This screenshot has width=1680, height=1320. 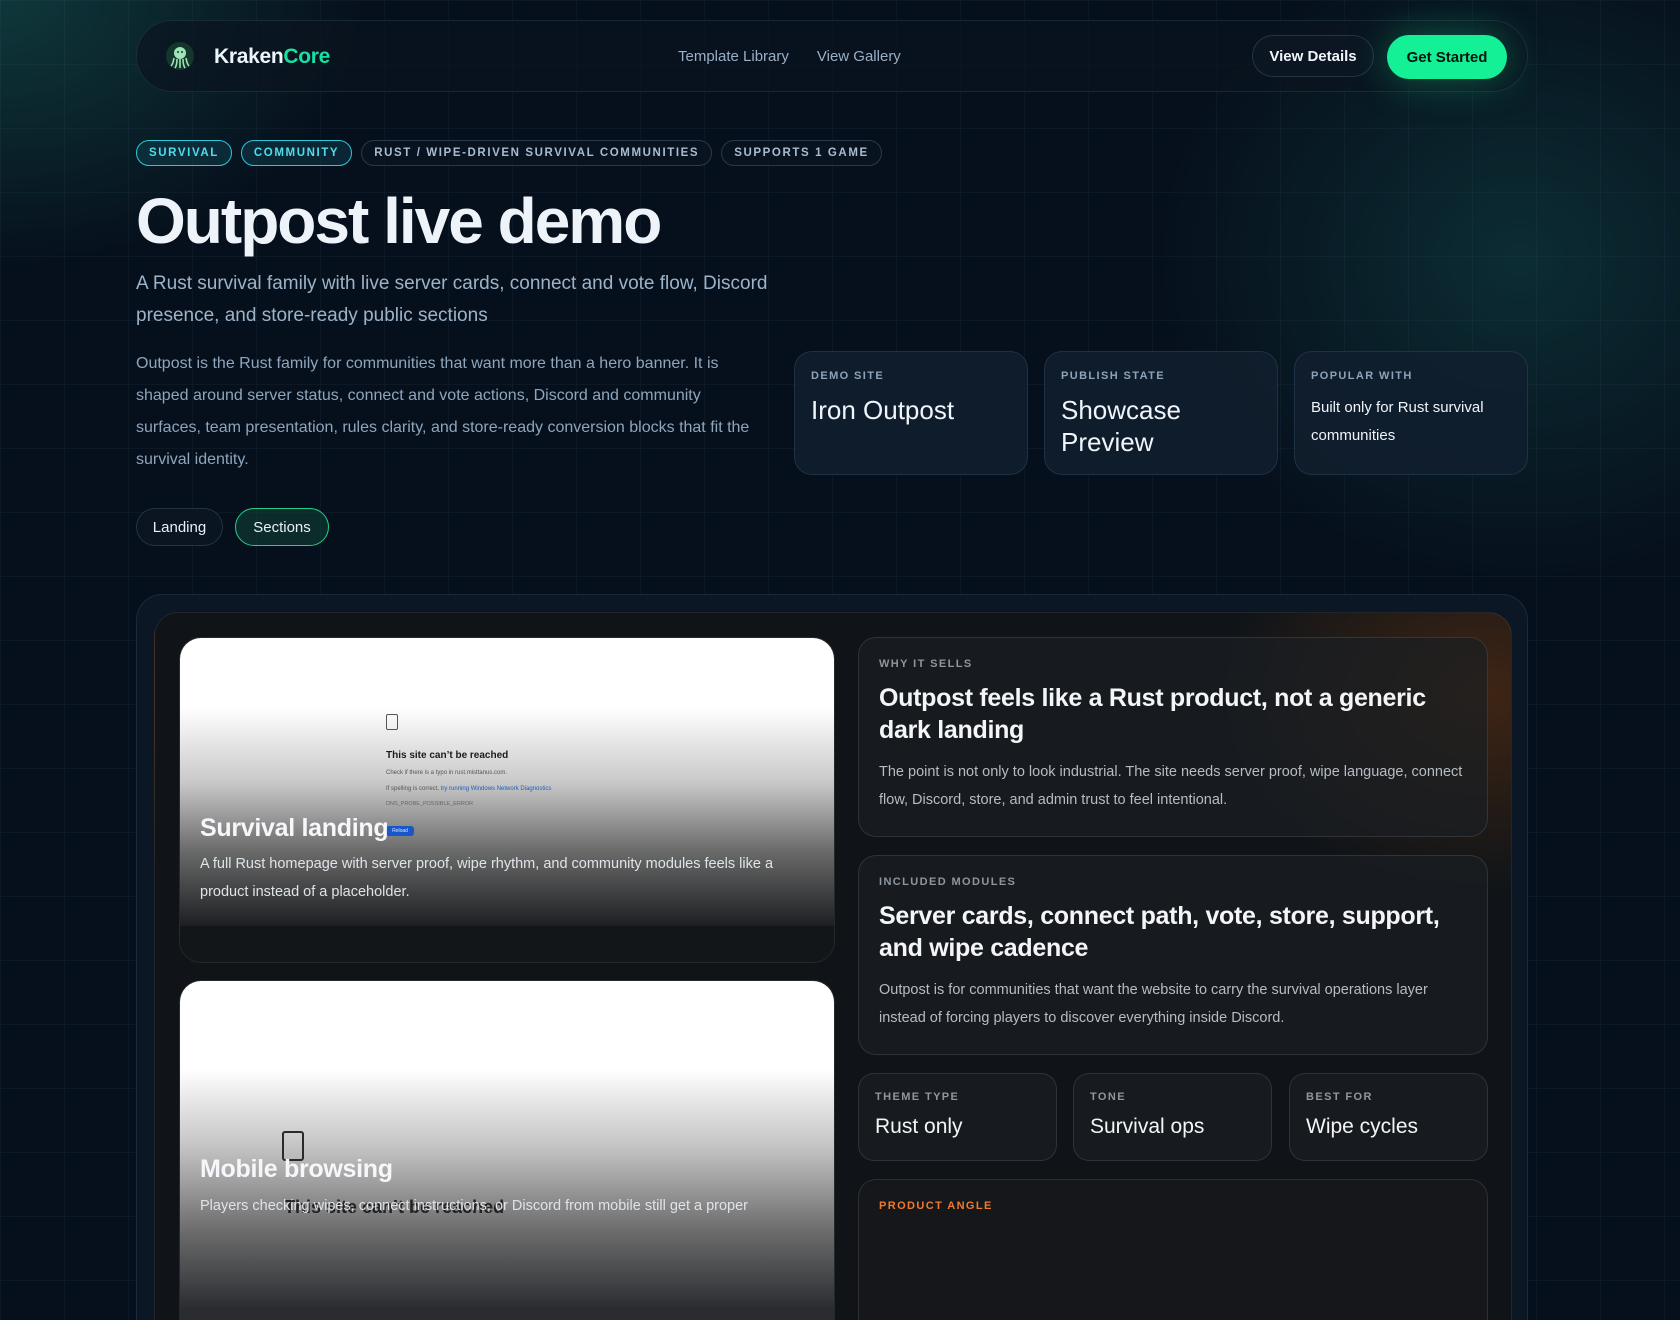 I want to click on fact-value: Survival ops, so click(x=1147, y=1126).